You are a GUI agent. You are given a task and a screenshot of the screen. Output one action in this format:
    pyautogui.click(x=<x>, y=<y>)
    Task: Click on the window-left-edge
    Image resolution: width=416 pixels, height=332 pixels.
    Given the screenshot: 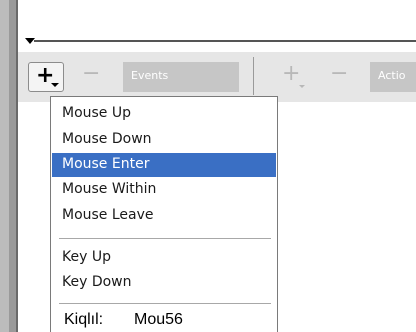 What is the action you would take?
    pyautogui.click(x=4, y=166)
    